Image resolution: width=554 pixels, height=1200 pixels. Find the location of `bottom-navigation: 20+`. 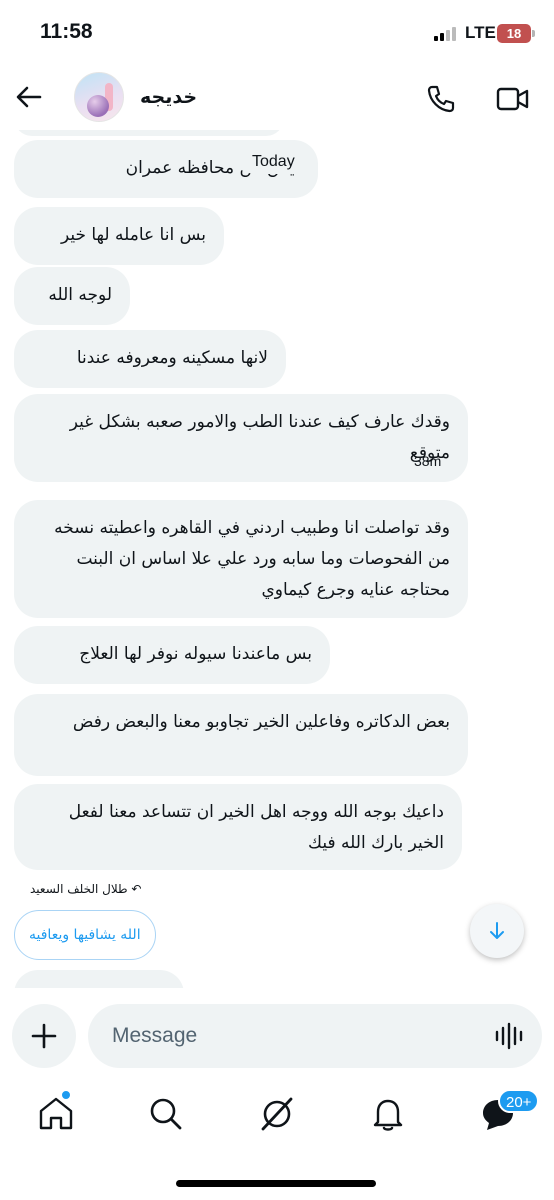

bottom-navigation: 20+ is located at coordinates (277, 1120).